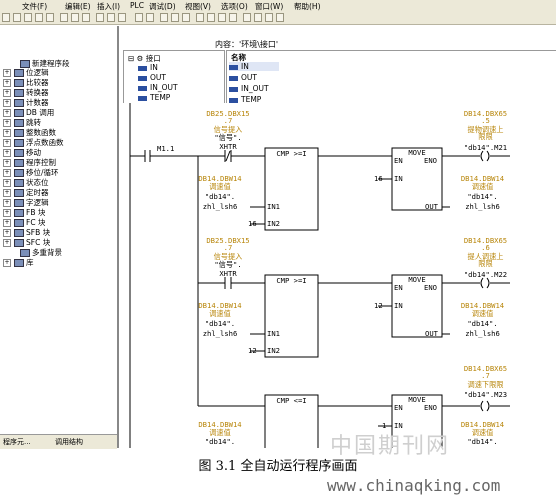 This screenshot has height=498, width=556. I want to click on menu-help: 帮助(H), so click(307, 6).